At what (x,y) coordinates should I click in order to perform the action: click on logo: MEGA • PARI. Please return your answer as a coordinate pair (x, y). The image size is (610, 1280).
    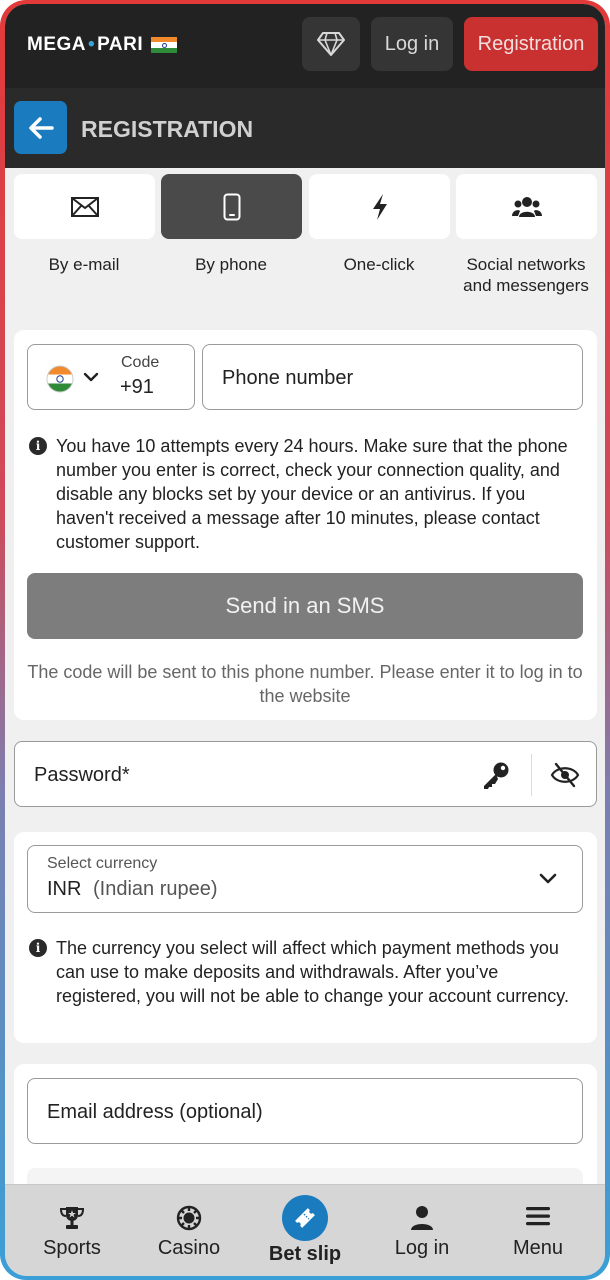
    Looking at the image, I should click on (102, 45).